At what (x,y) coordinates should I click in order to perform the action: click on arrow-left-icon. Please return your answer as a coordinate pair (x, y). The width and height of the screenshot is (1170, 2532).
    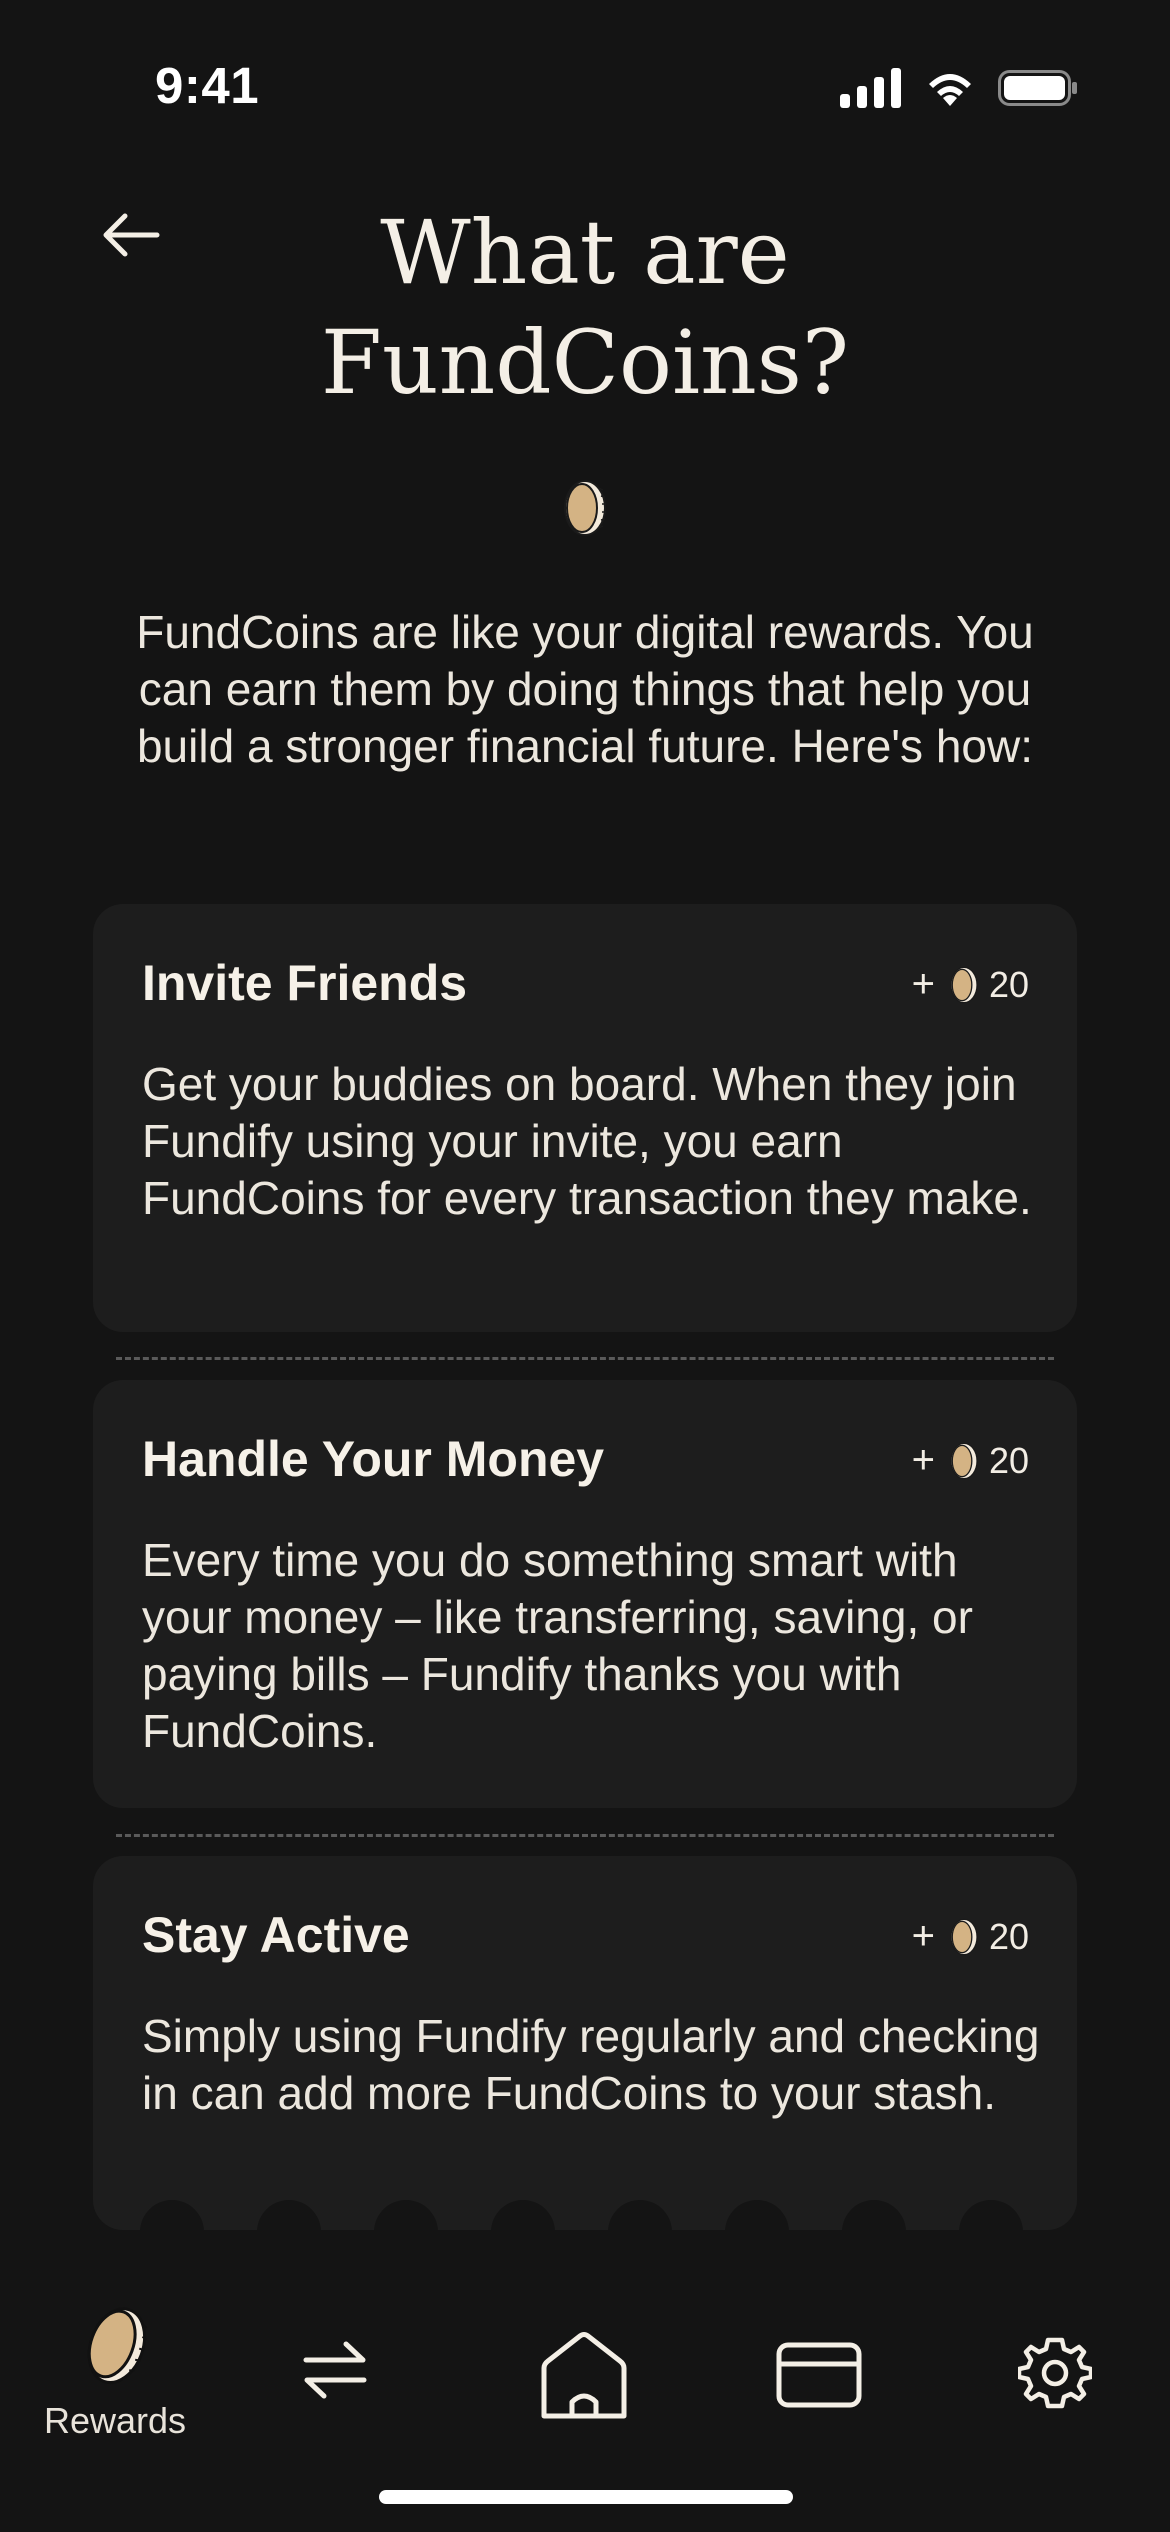
    Looking at the image, I should click on (131, 235).